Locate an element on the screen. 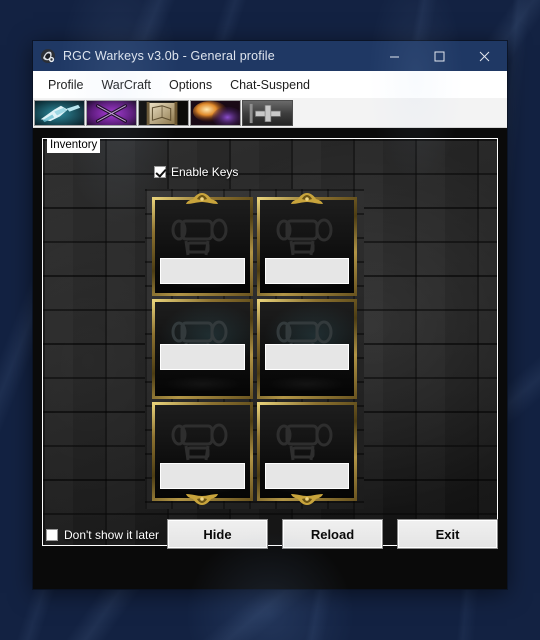  dont-show-checkbox: Don't show it later is located at coordinates (102, 535).